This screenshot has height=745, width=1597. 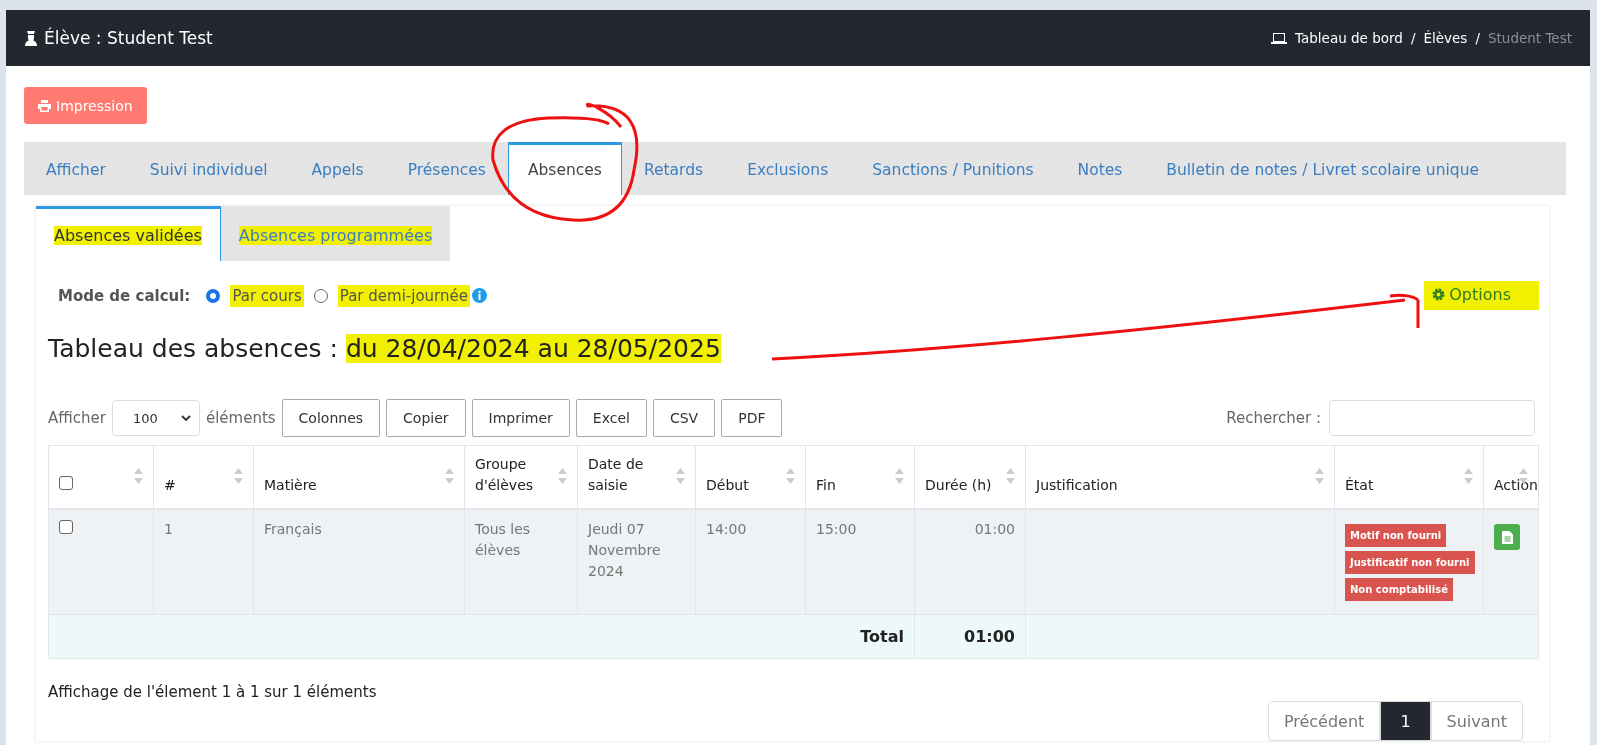 What do you see at coordinates (636, 562) in the screenshot?
I see `table-cell: Jeudi 07 Novembre 2024` at bounding box center [636, 562].